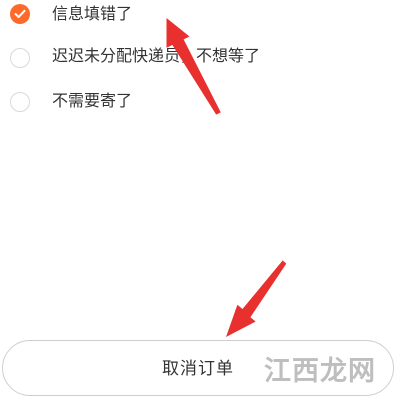 The width and height of the screenshot is (400, 403). I want to click on reason-label-courier-delay: 迟迟未分配快递员，不想等了, so click(156, 55).